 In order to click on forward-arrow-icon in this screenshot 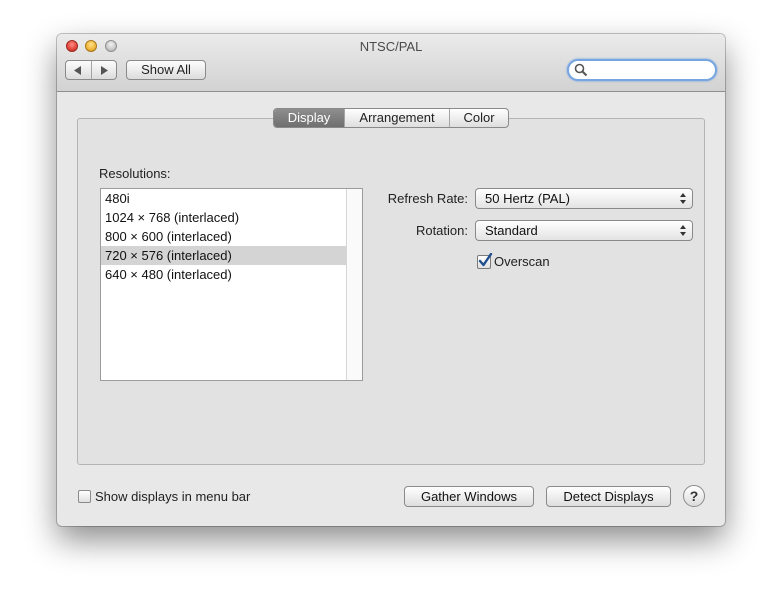, I will do `click(104, 70)`.